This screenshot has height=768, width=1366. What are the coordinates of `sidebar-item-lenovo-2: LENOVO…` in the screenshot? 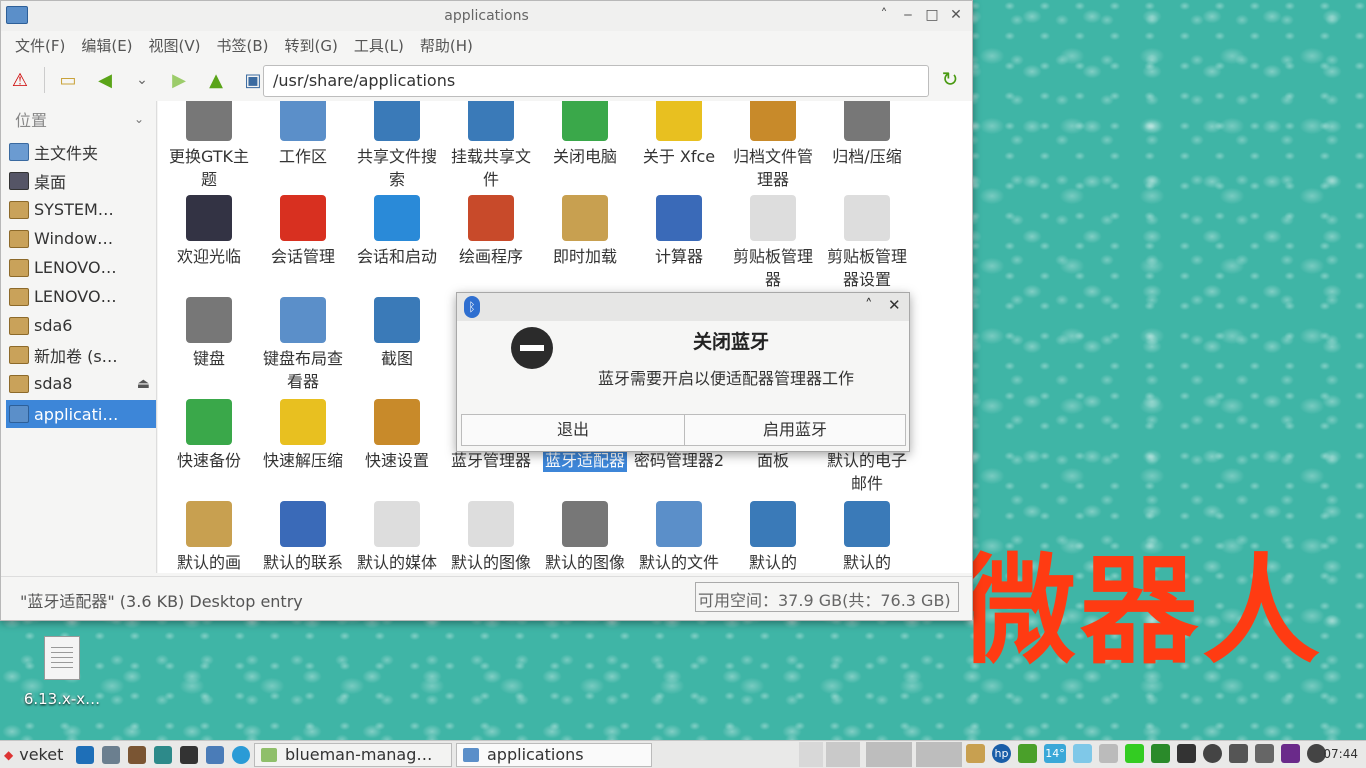 It's located at (78, 296).